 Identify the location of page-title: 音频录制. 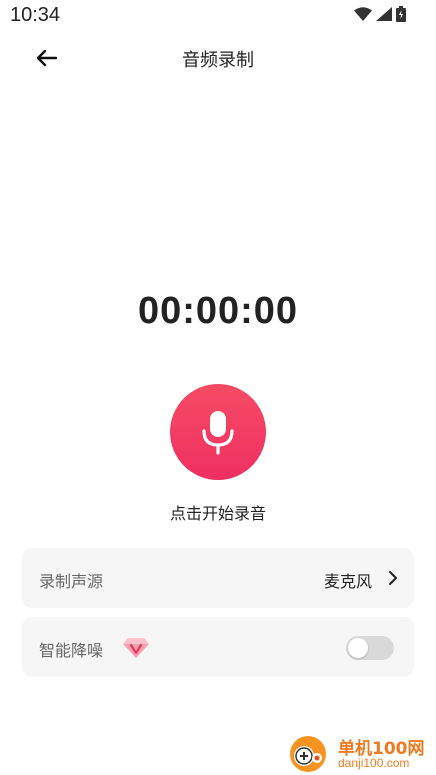
(218, 60).